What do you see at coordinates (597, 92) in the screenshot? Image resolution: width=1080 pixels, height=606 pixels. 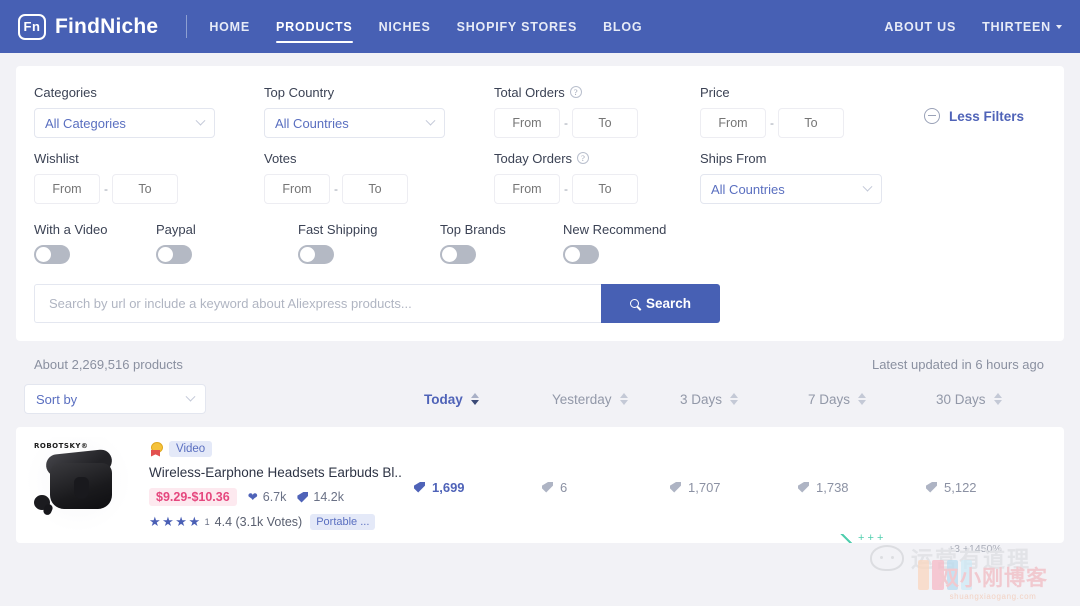 I see `total-orders-label: Total Orders ?` at bounding box center [597, 92].